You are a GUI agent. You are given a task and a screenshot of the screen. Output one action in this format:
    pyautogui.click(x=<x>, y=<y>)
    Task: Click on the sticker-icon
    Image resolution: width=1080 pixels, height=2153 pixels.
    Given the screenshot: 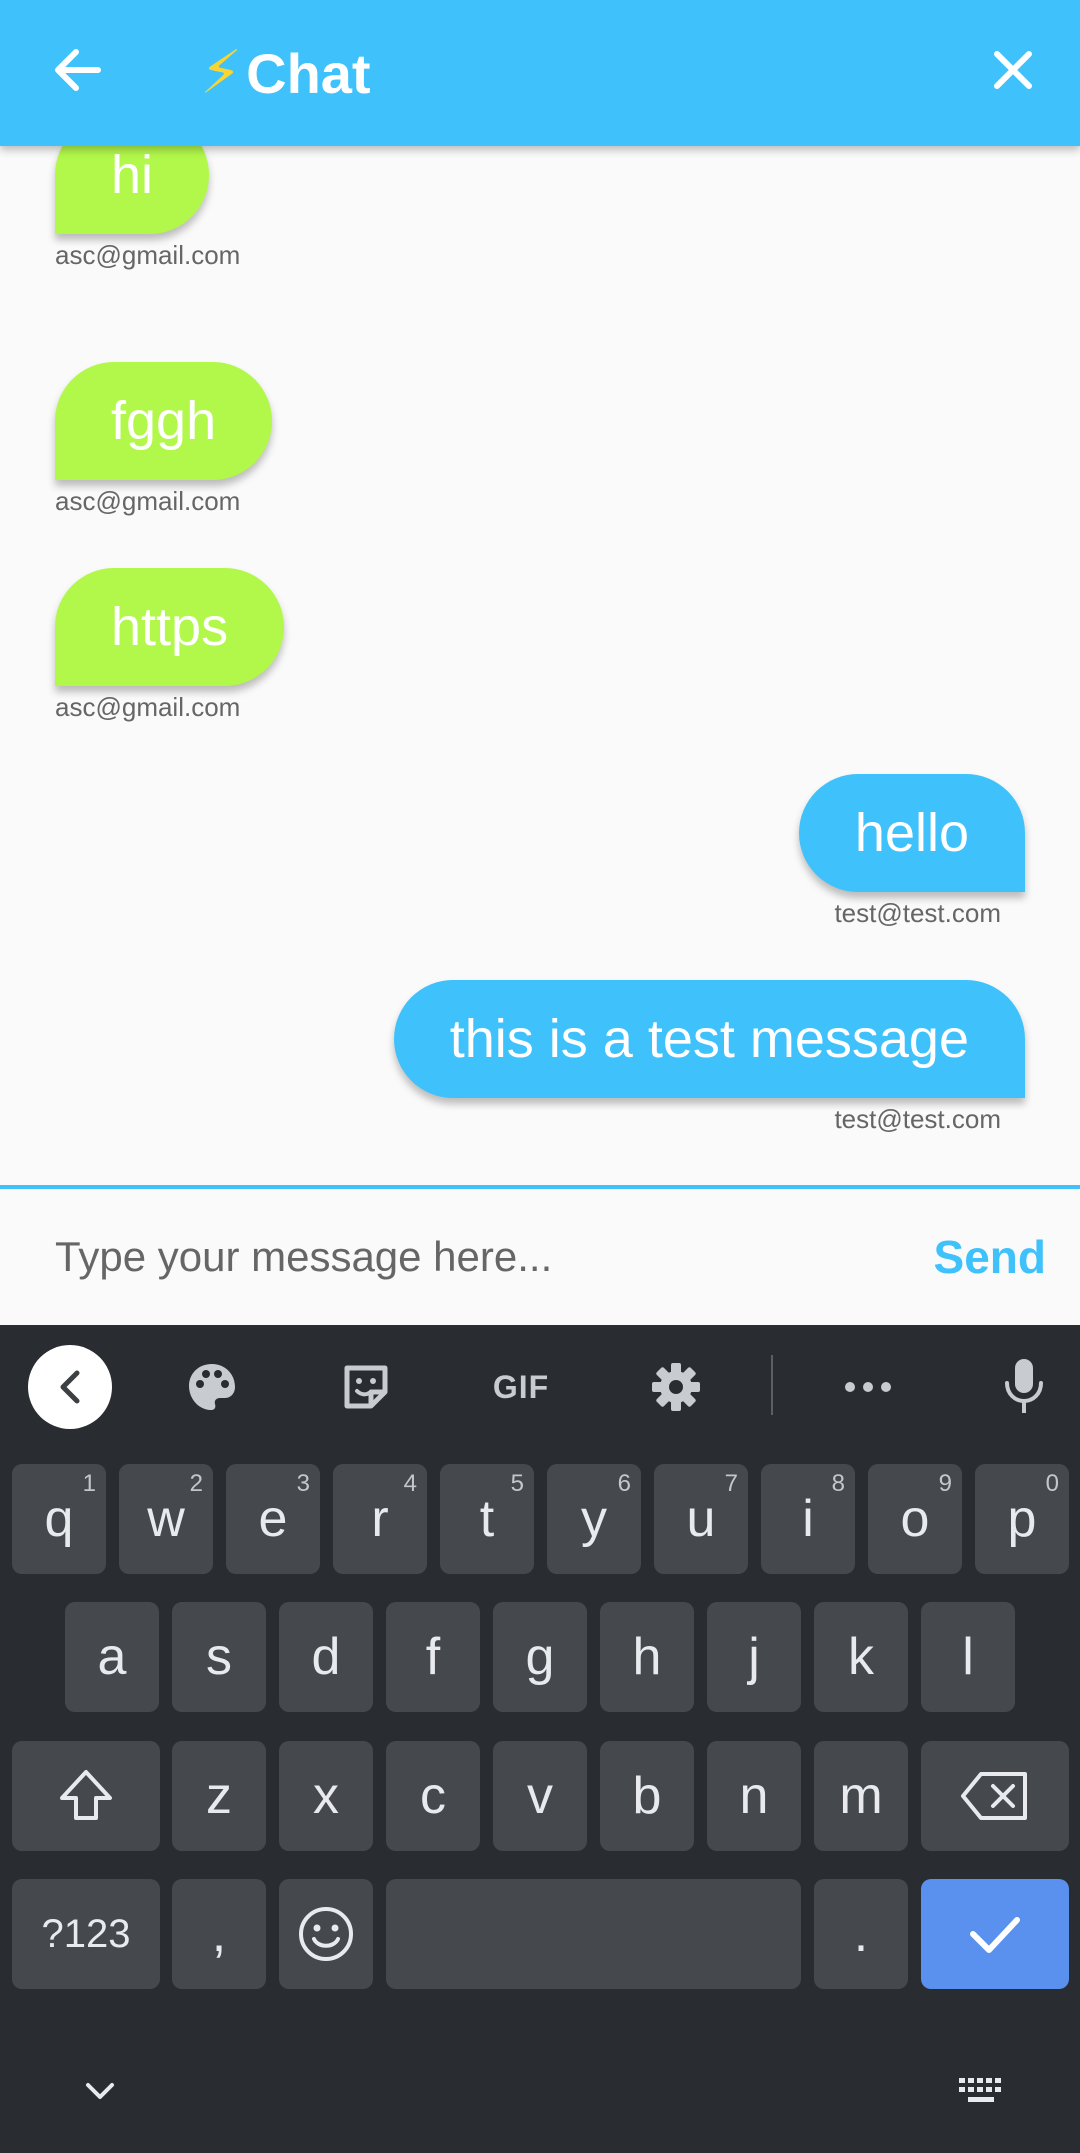 What is the action you would take?
    pyautogui.click(x=366, y=1387)
    